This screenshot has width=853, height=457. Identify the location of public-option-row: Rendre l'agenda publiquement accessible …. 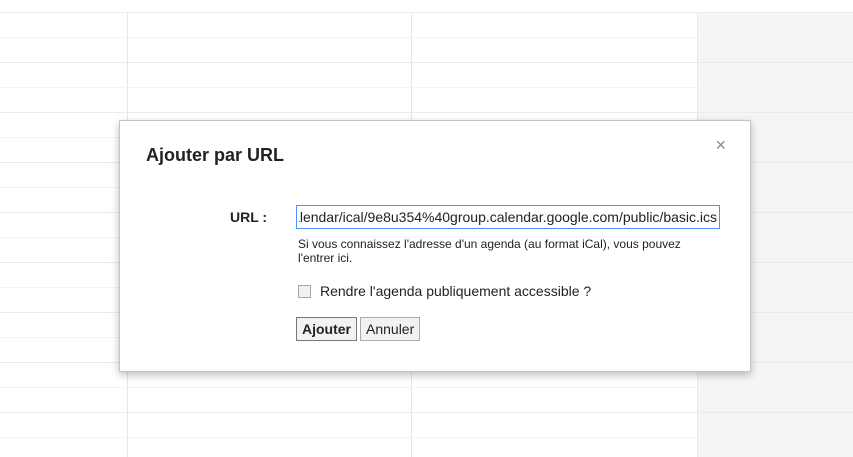
(444, 291).